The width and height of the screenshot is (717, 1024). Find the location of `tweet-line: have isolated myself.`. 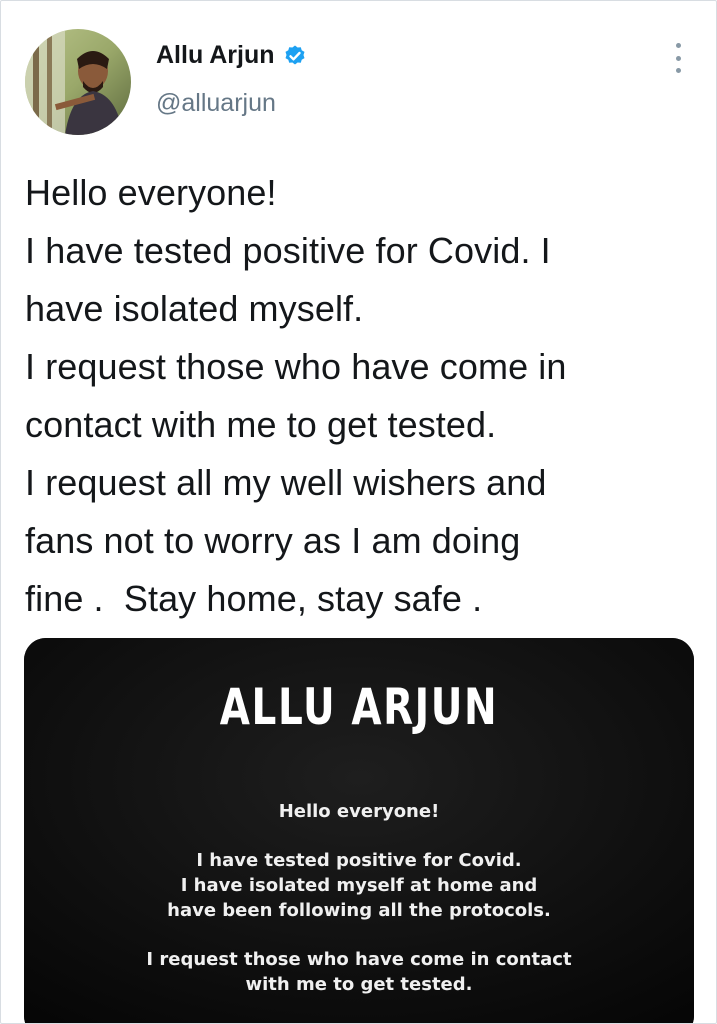

tweet-line: have isolated myself. is located at coordinates (194, 308).